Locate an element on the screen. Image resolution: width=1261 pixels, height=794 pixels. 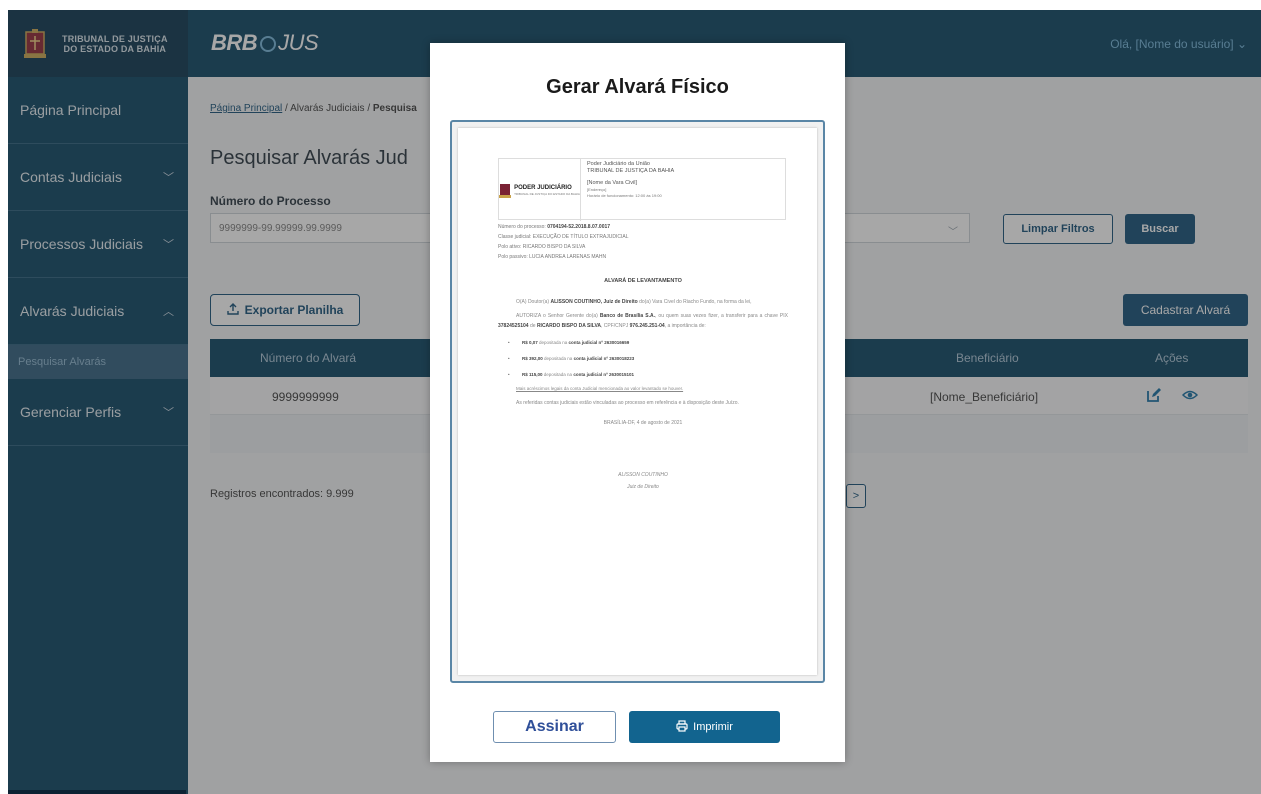
signature-block: ALISSON COUTINHO Juiz de Direito is located at coordinates (643, 481).